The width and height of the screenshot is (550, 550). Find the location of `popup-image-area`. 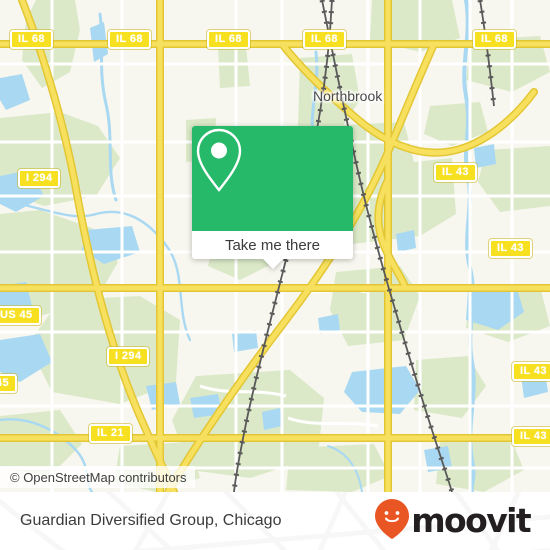

popup-image-area is located at coordinates (272, 178).